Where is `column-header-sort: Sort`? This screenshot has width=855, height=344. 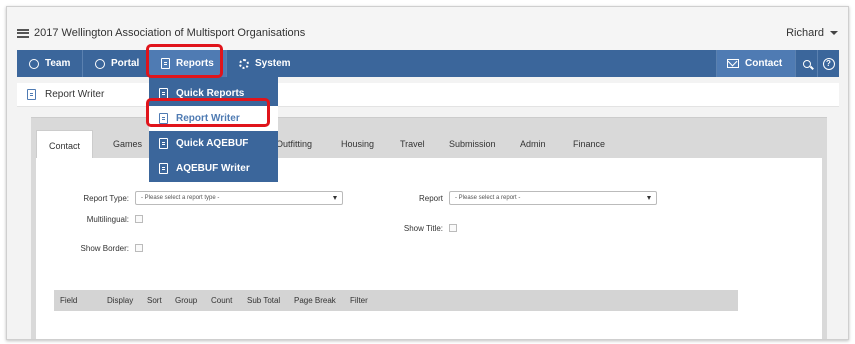 column-header-sort: Sort is located at coordinates (154, 300).